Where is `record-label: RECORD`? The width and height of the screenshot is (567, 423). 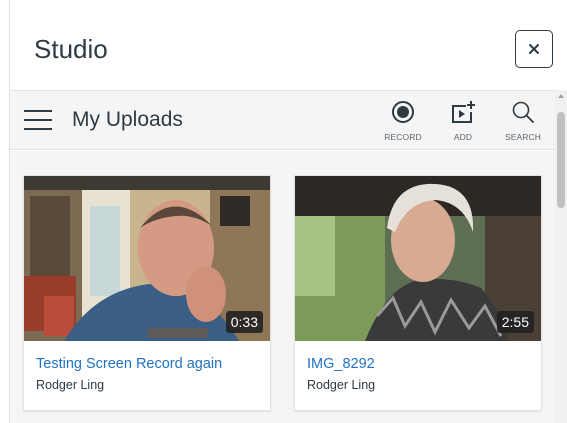
record-label: RECORD is located at coordinates (403, 137).